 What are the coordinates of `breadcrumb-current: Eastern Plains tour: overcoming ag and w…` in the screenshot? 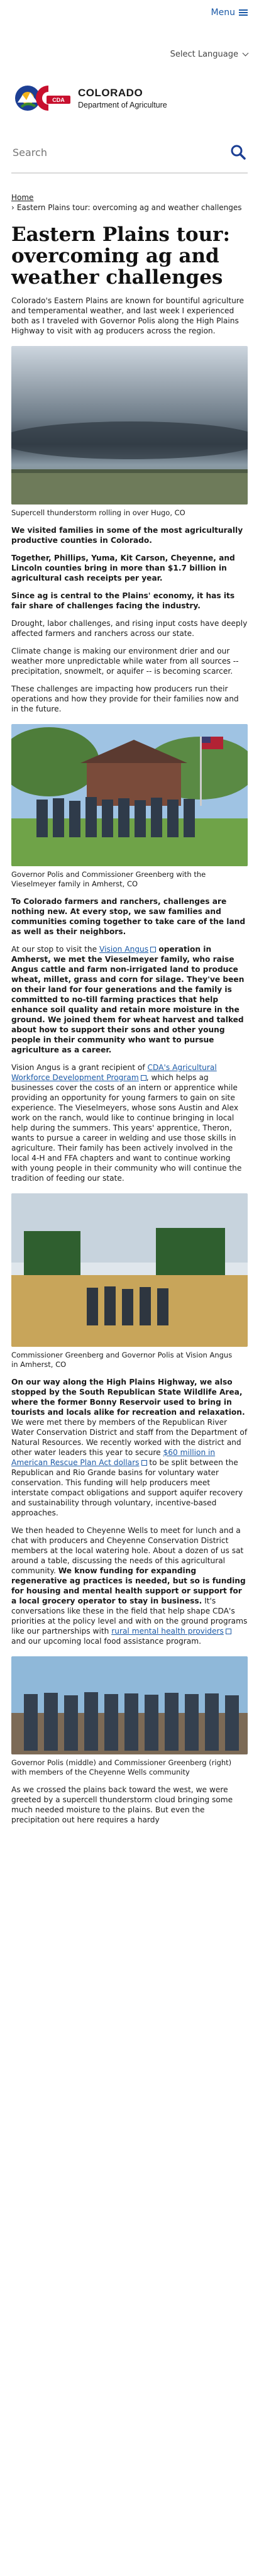 It's located at (129, 207).